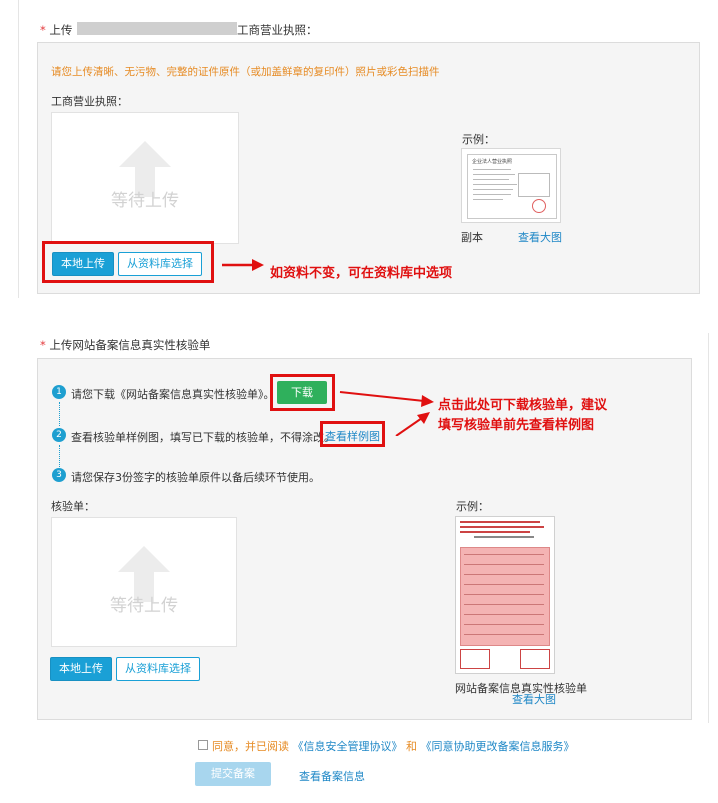  What do you see at coordinates (59, 392) in the screenshot?
I see `step-1-number: 1` at bounding box center [59, 392].